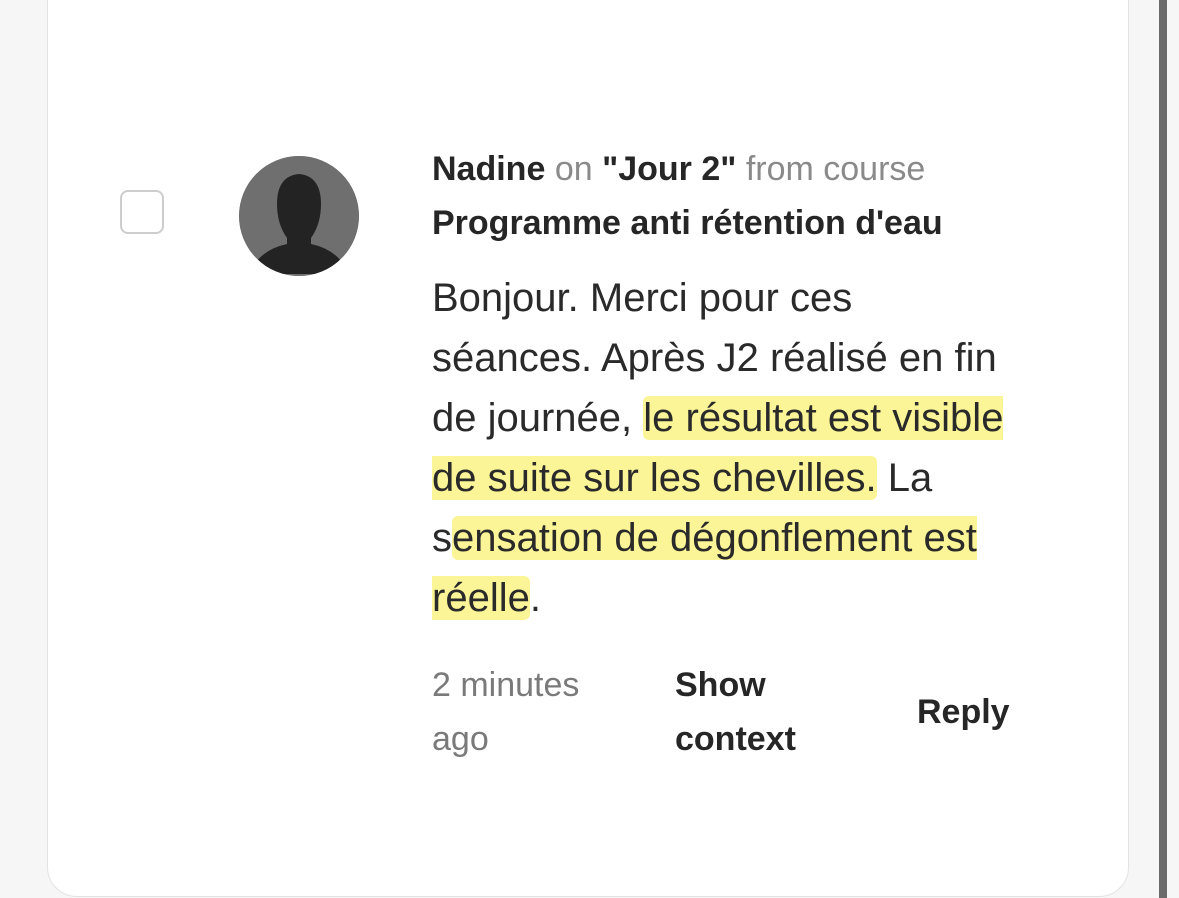 This screenshot has width=1179, height=898. I want to click on lesson-title: "Jour 2", so click(669, 169).